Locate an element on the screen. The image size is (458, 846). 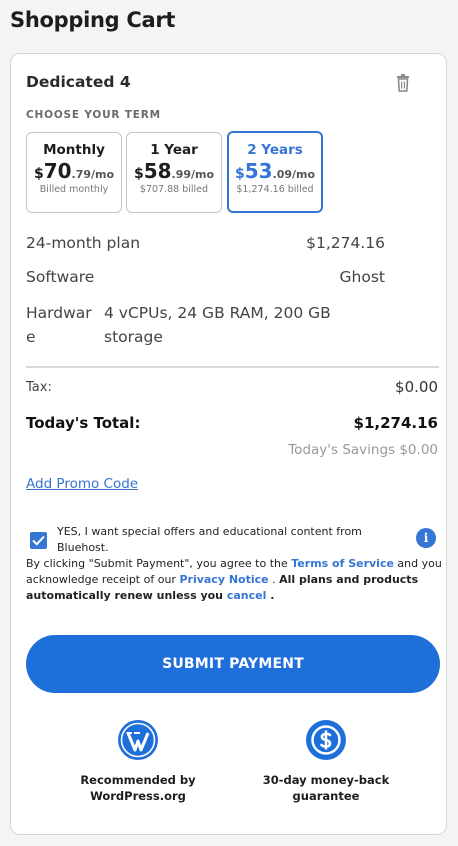
term-name: 2 Years is located at coordinates (275, 150).